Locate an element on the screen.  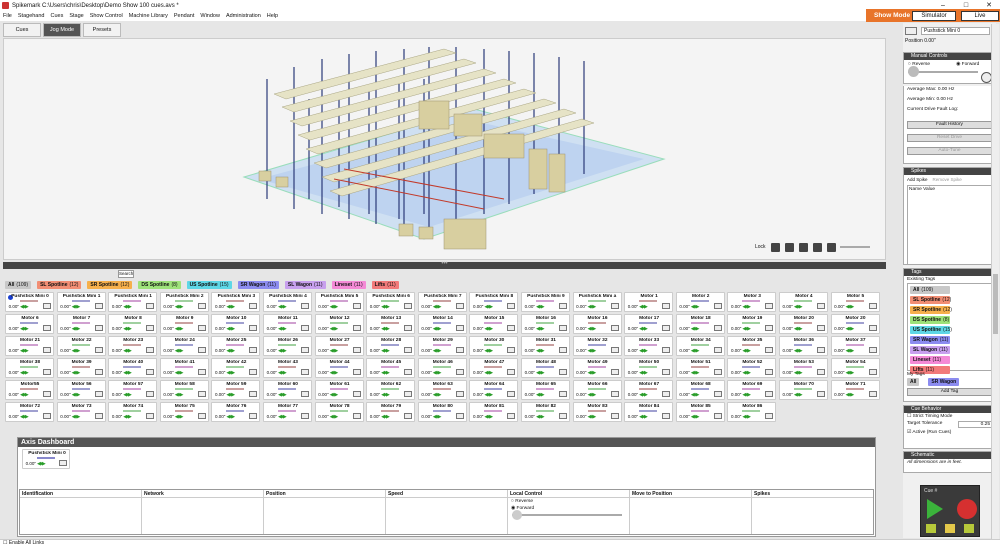
tag-filter-chip: US Spotline (15) is located at coordinates (209, 285).